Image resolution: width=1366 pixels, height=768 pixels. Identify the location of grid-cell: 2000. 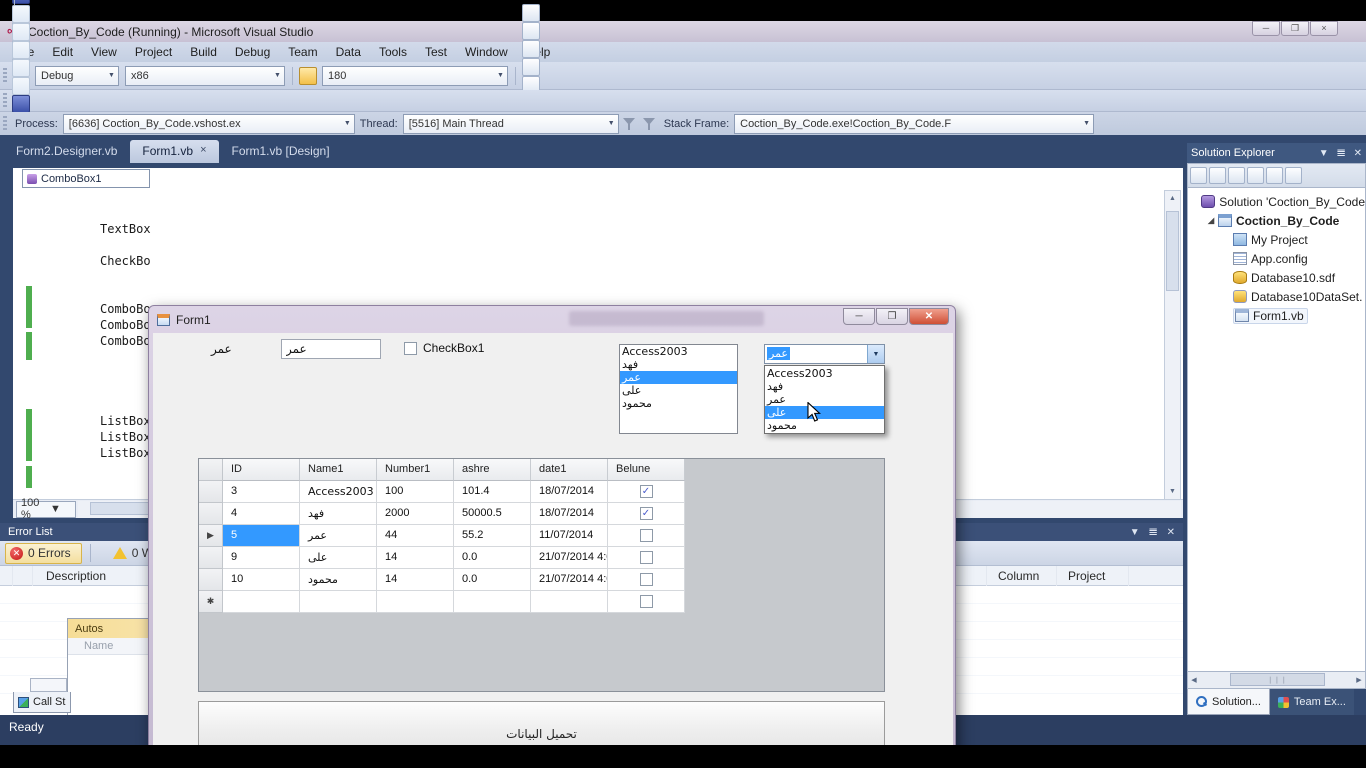
(415, 514).